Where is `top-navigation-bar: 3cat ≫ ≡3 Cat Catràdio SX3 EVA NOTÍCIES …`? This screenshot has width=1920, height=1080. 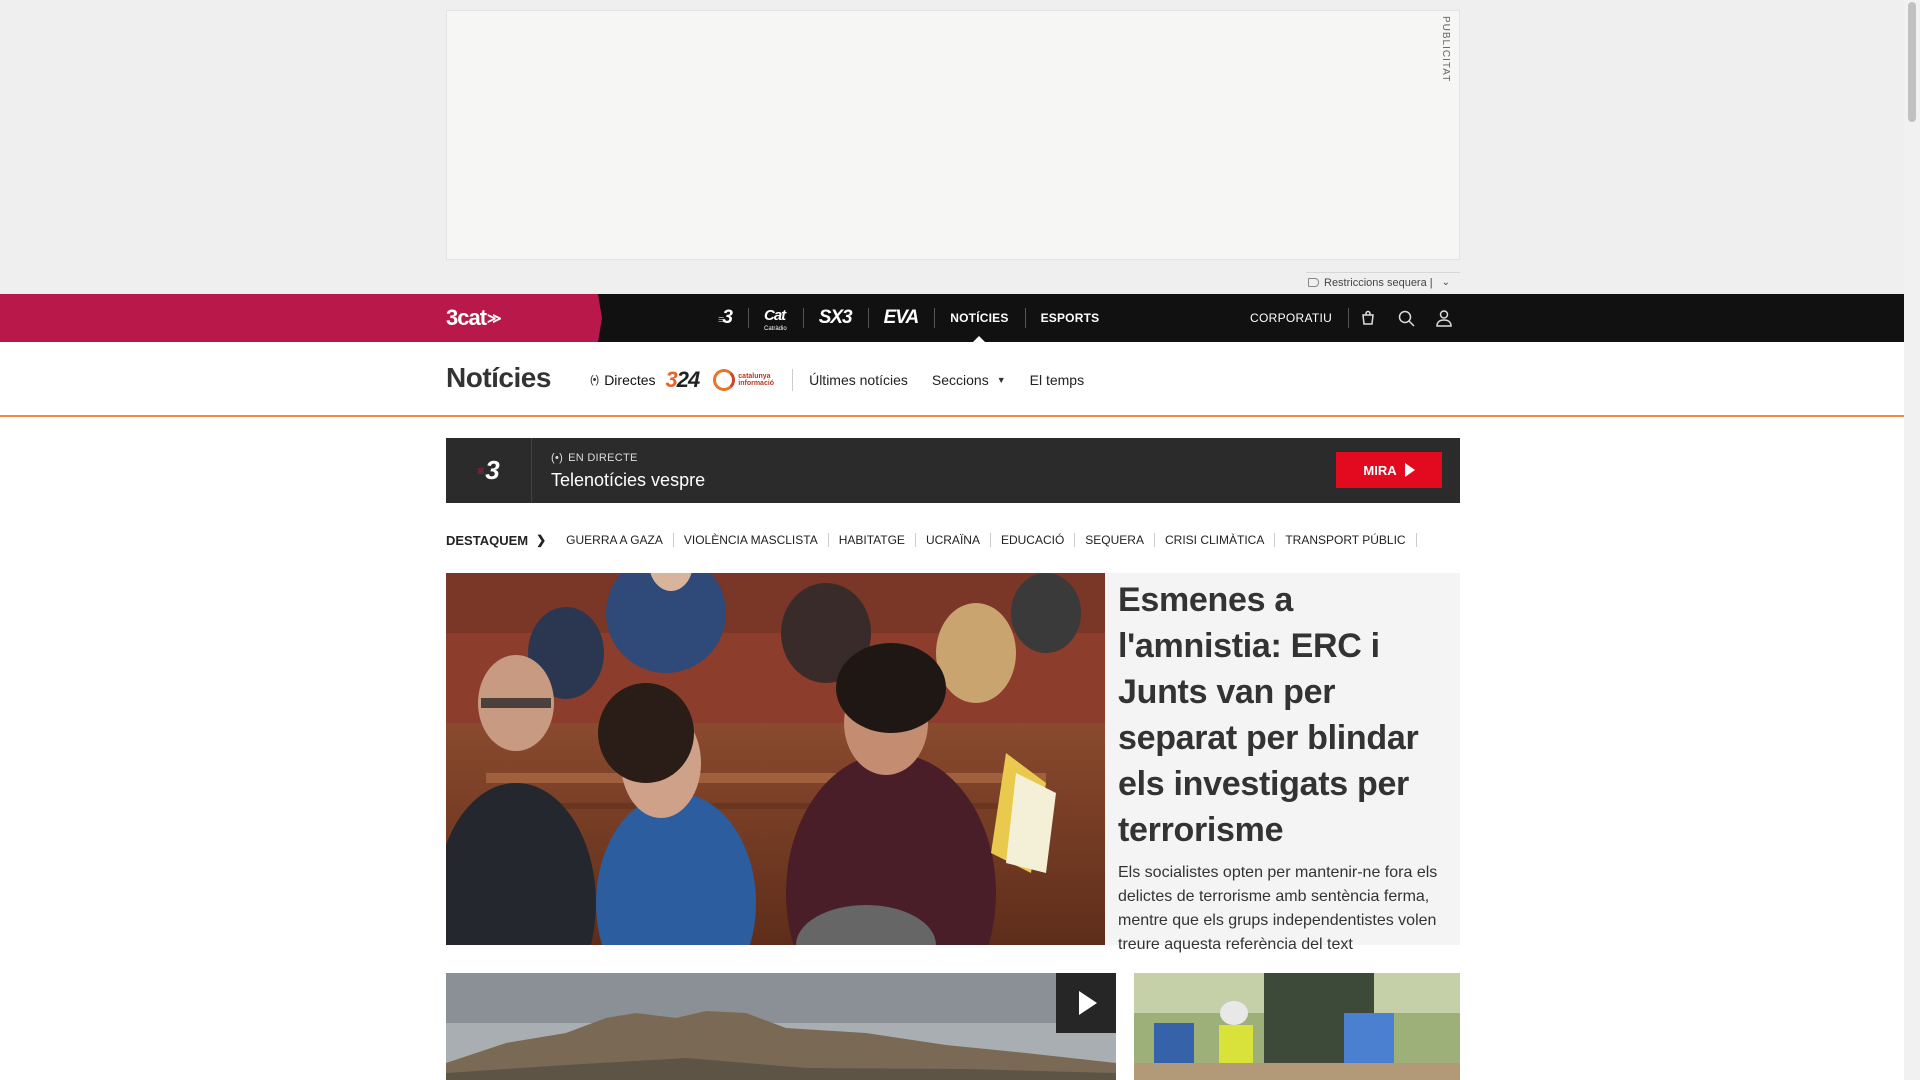 top-navigation-bar: 3cat ≫ ≡3 Cat Catràdio SX3 EVA NOTÍCIES … is located at coordinates (952, 318).